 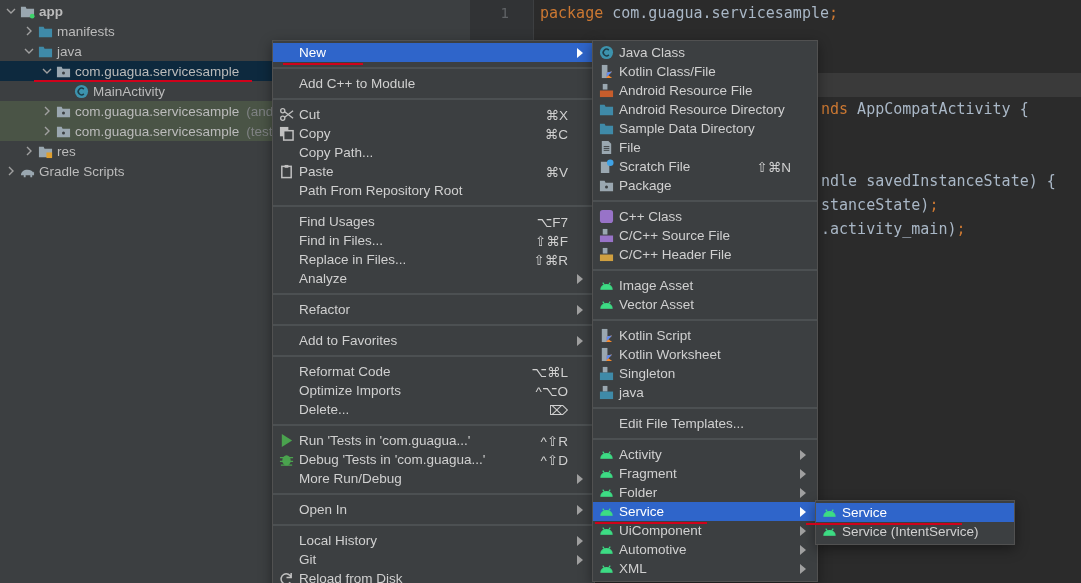 What do you see at coordinates (69, 51) in the screenshot?
I see `tree-label: java` at bounding box center [69, 51].